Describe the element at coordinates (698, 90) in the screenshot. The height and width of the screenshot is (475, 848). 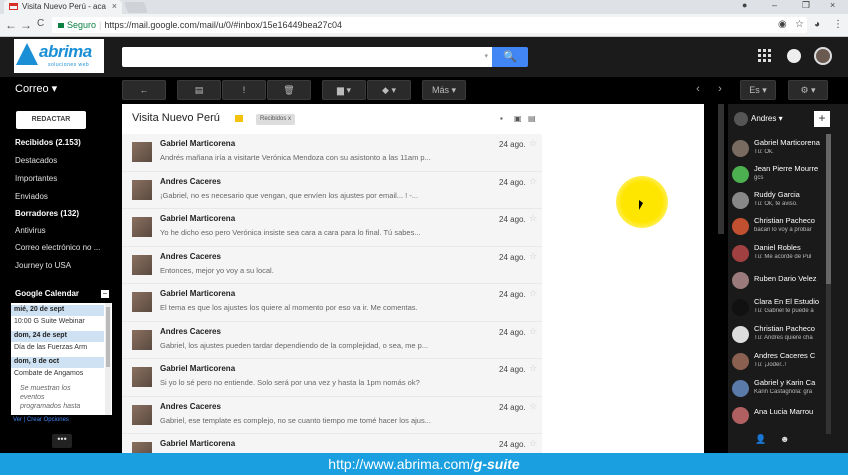
I see `newer-icon: ‹` at that location.